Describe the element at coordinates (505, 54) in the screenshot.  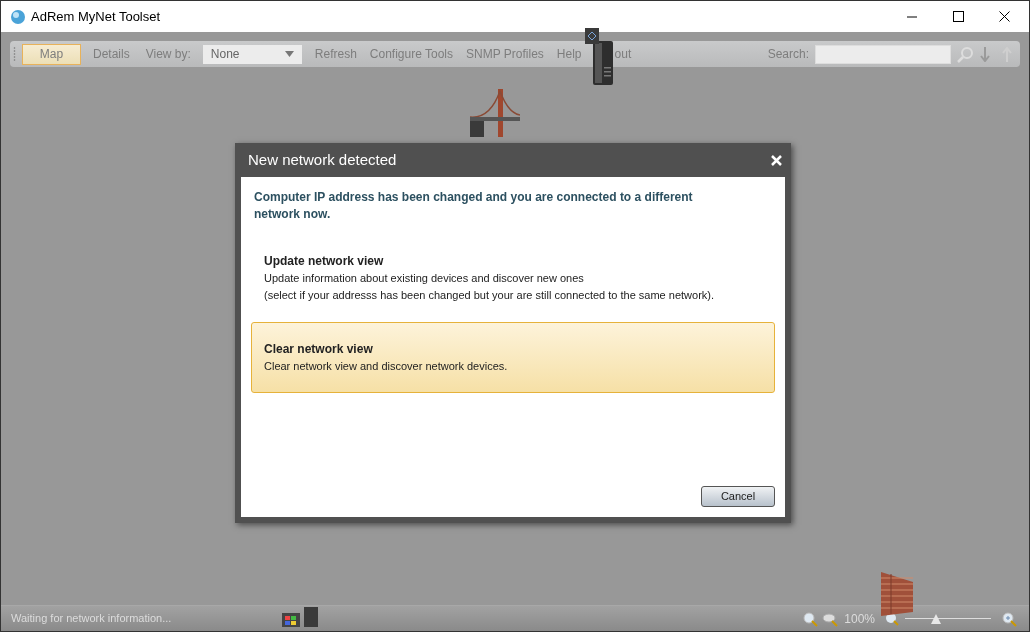
I see `menu-item: SNMP Profiles` at that location.